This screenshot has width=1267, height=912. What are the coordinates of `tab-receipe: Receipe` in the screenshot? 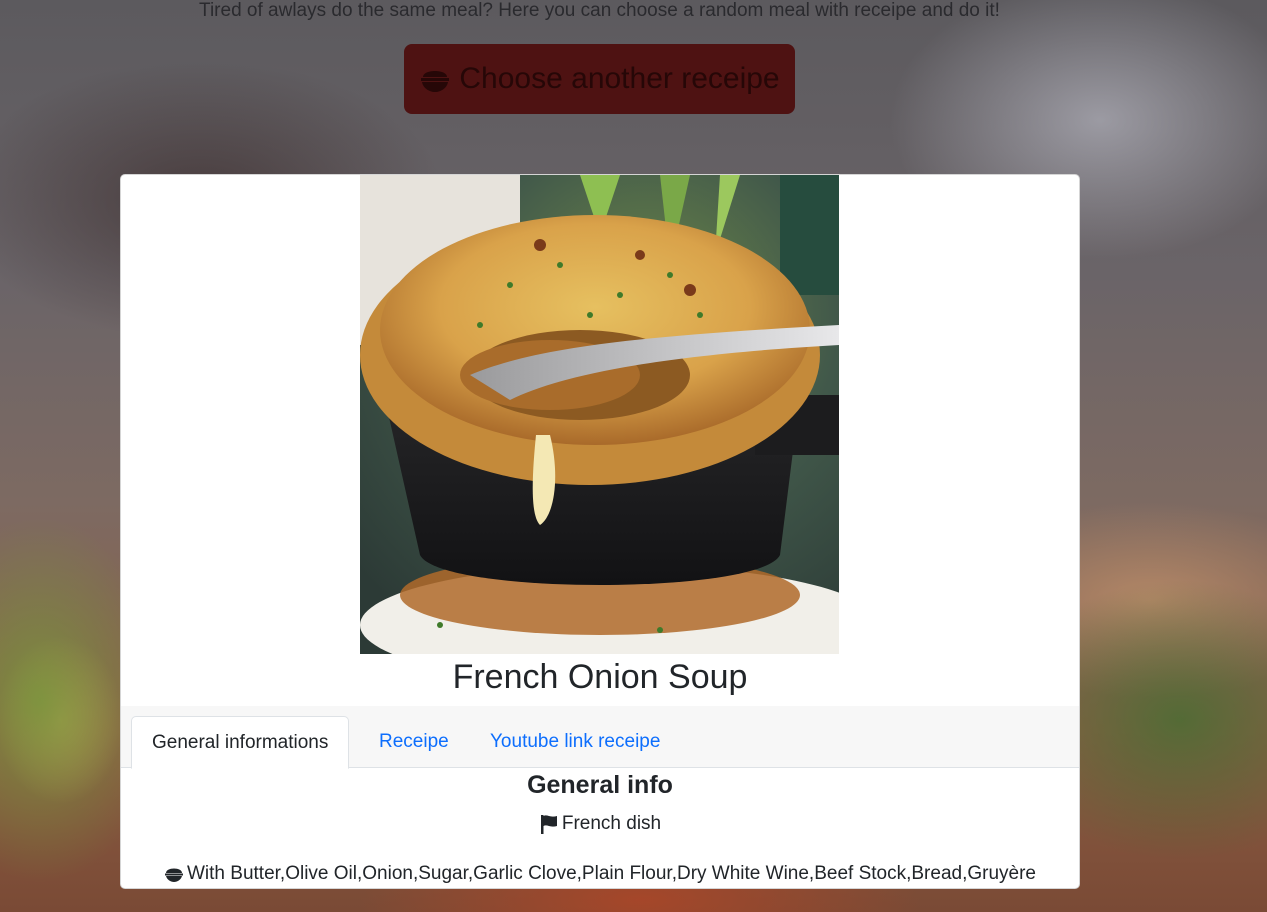 It's located at (414, 742).